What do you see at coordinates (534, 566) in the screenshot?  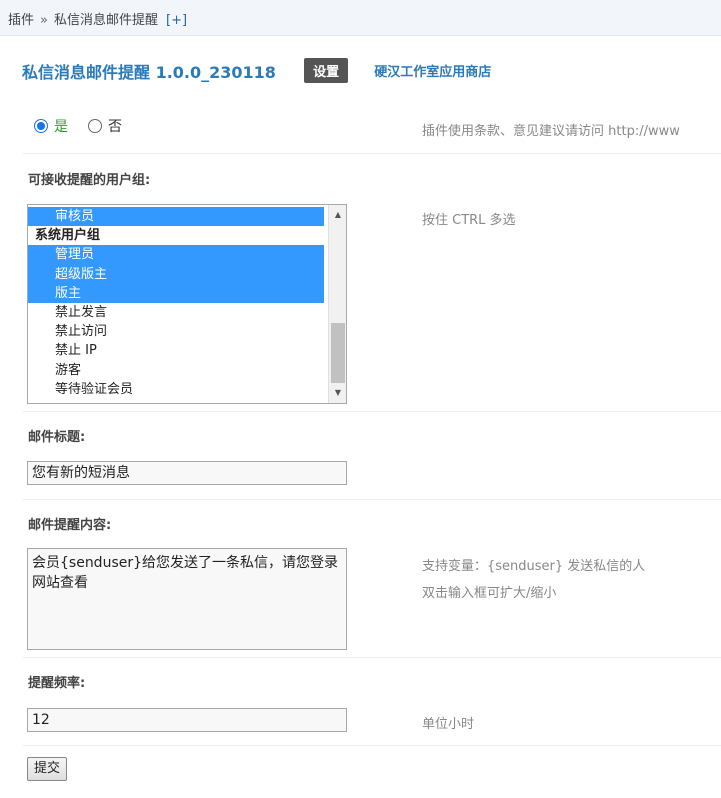 I see `content-hint-variables: 支持变量：{senduser} 发送私信的人` at bounding box center [534, 566].